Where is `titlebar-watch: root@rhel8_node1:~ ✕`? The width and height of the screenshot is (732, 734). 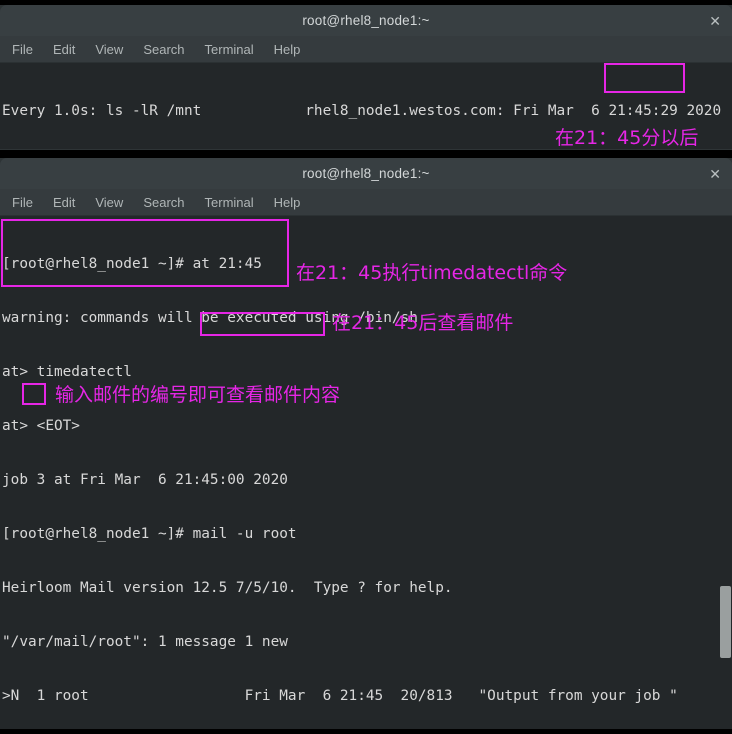 titlebar-watch: root@rhel8_node1:~ ✕ is located at coordinates (366, 20).